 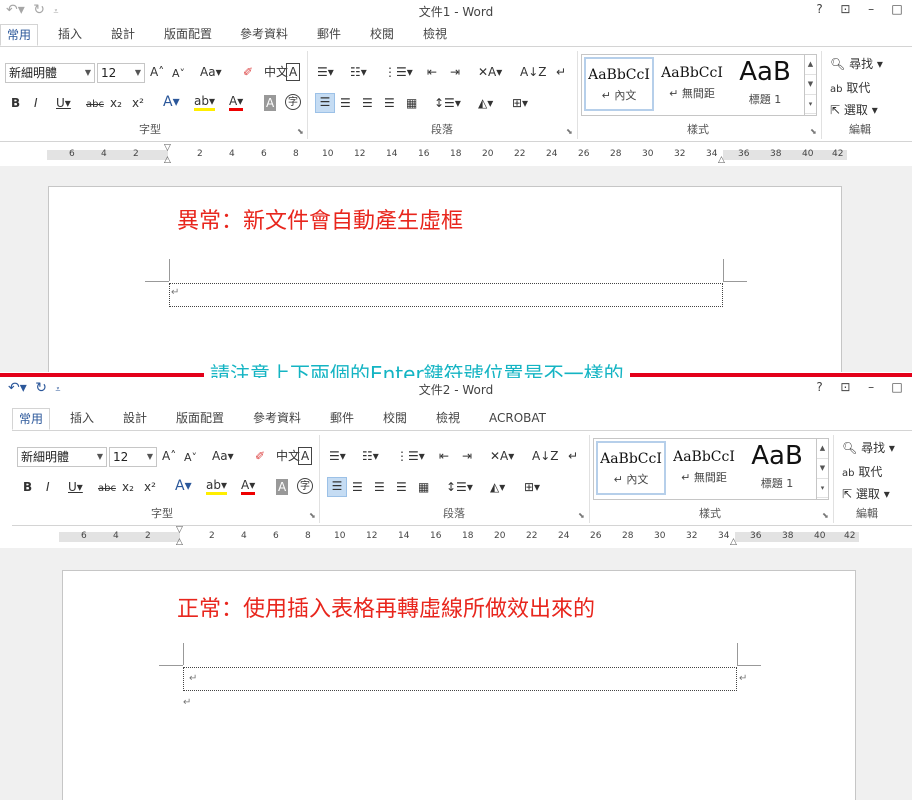 I want to click on replace-button: ab 取代, so click(x=850, y=87).